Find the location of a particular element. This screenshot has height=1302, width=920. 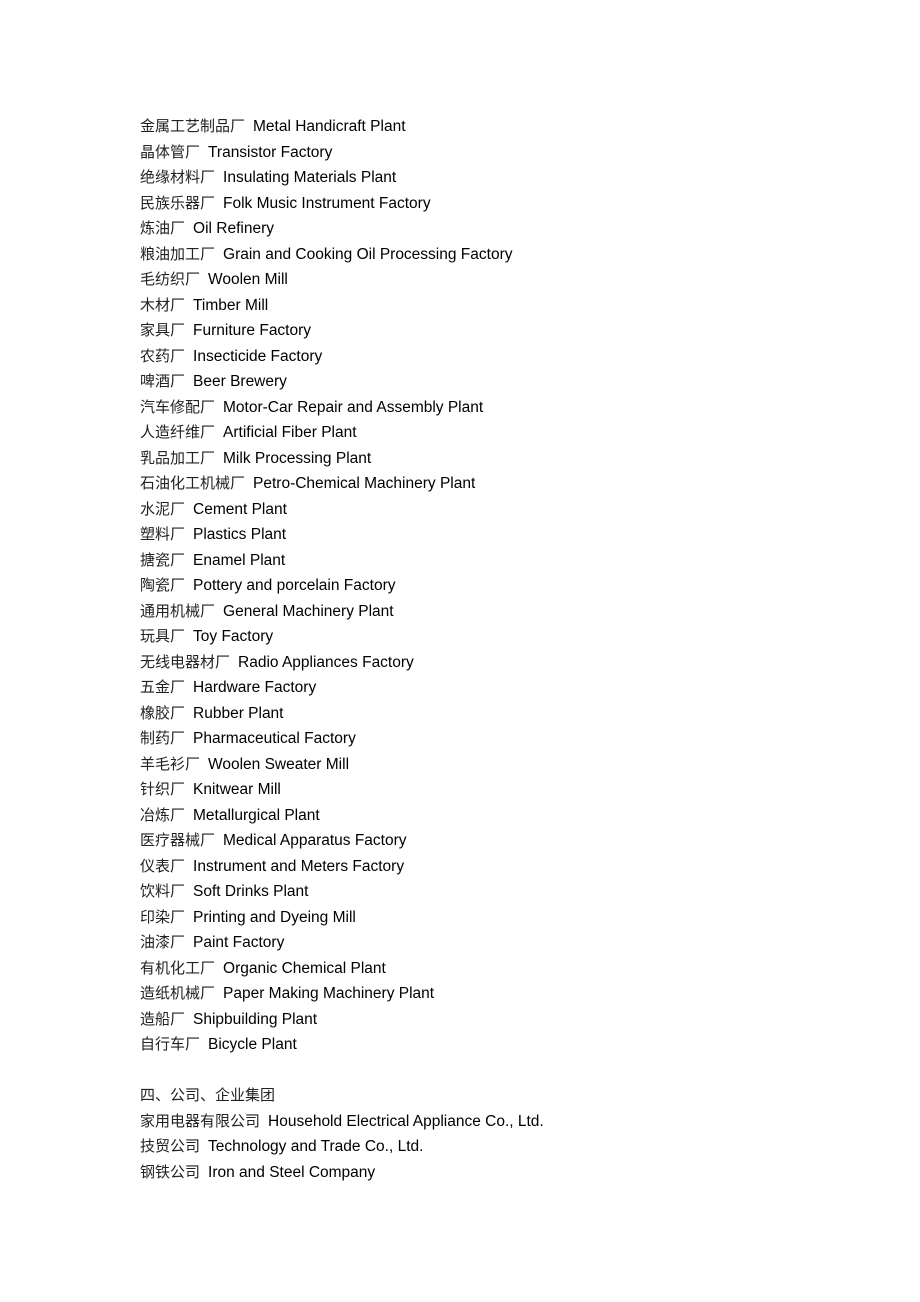

english-term: Enamel Plant is located at coordinates (239, 560).